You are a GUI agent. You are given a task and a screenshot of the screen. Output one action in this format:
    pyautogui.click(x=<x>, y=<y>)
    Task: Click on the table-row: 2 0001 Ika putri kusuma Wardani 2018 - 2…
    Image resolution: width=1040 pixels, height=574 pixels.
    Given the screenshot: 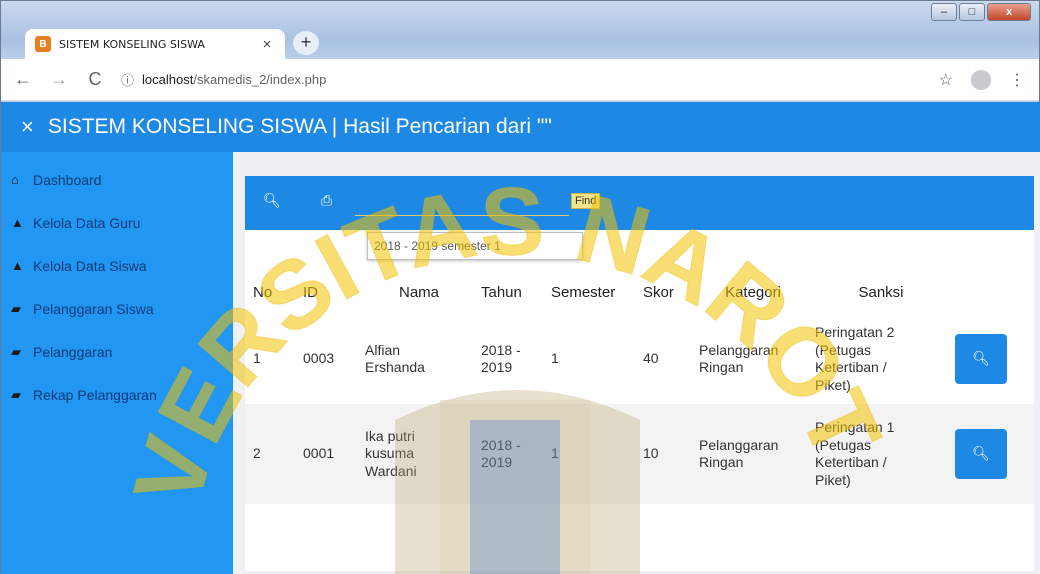 What is the action you would take?
    pyautogui.click(x=639, y=454)
    